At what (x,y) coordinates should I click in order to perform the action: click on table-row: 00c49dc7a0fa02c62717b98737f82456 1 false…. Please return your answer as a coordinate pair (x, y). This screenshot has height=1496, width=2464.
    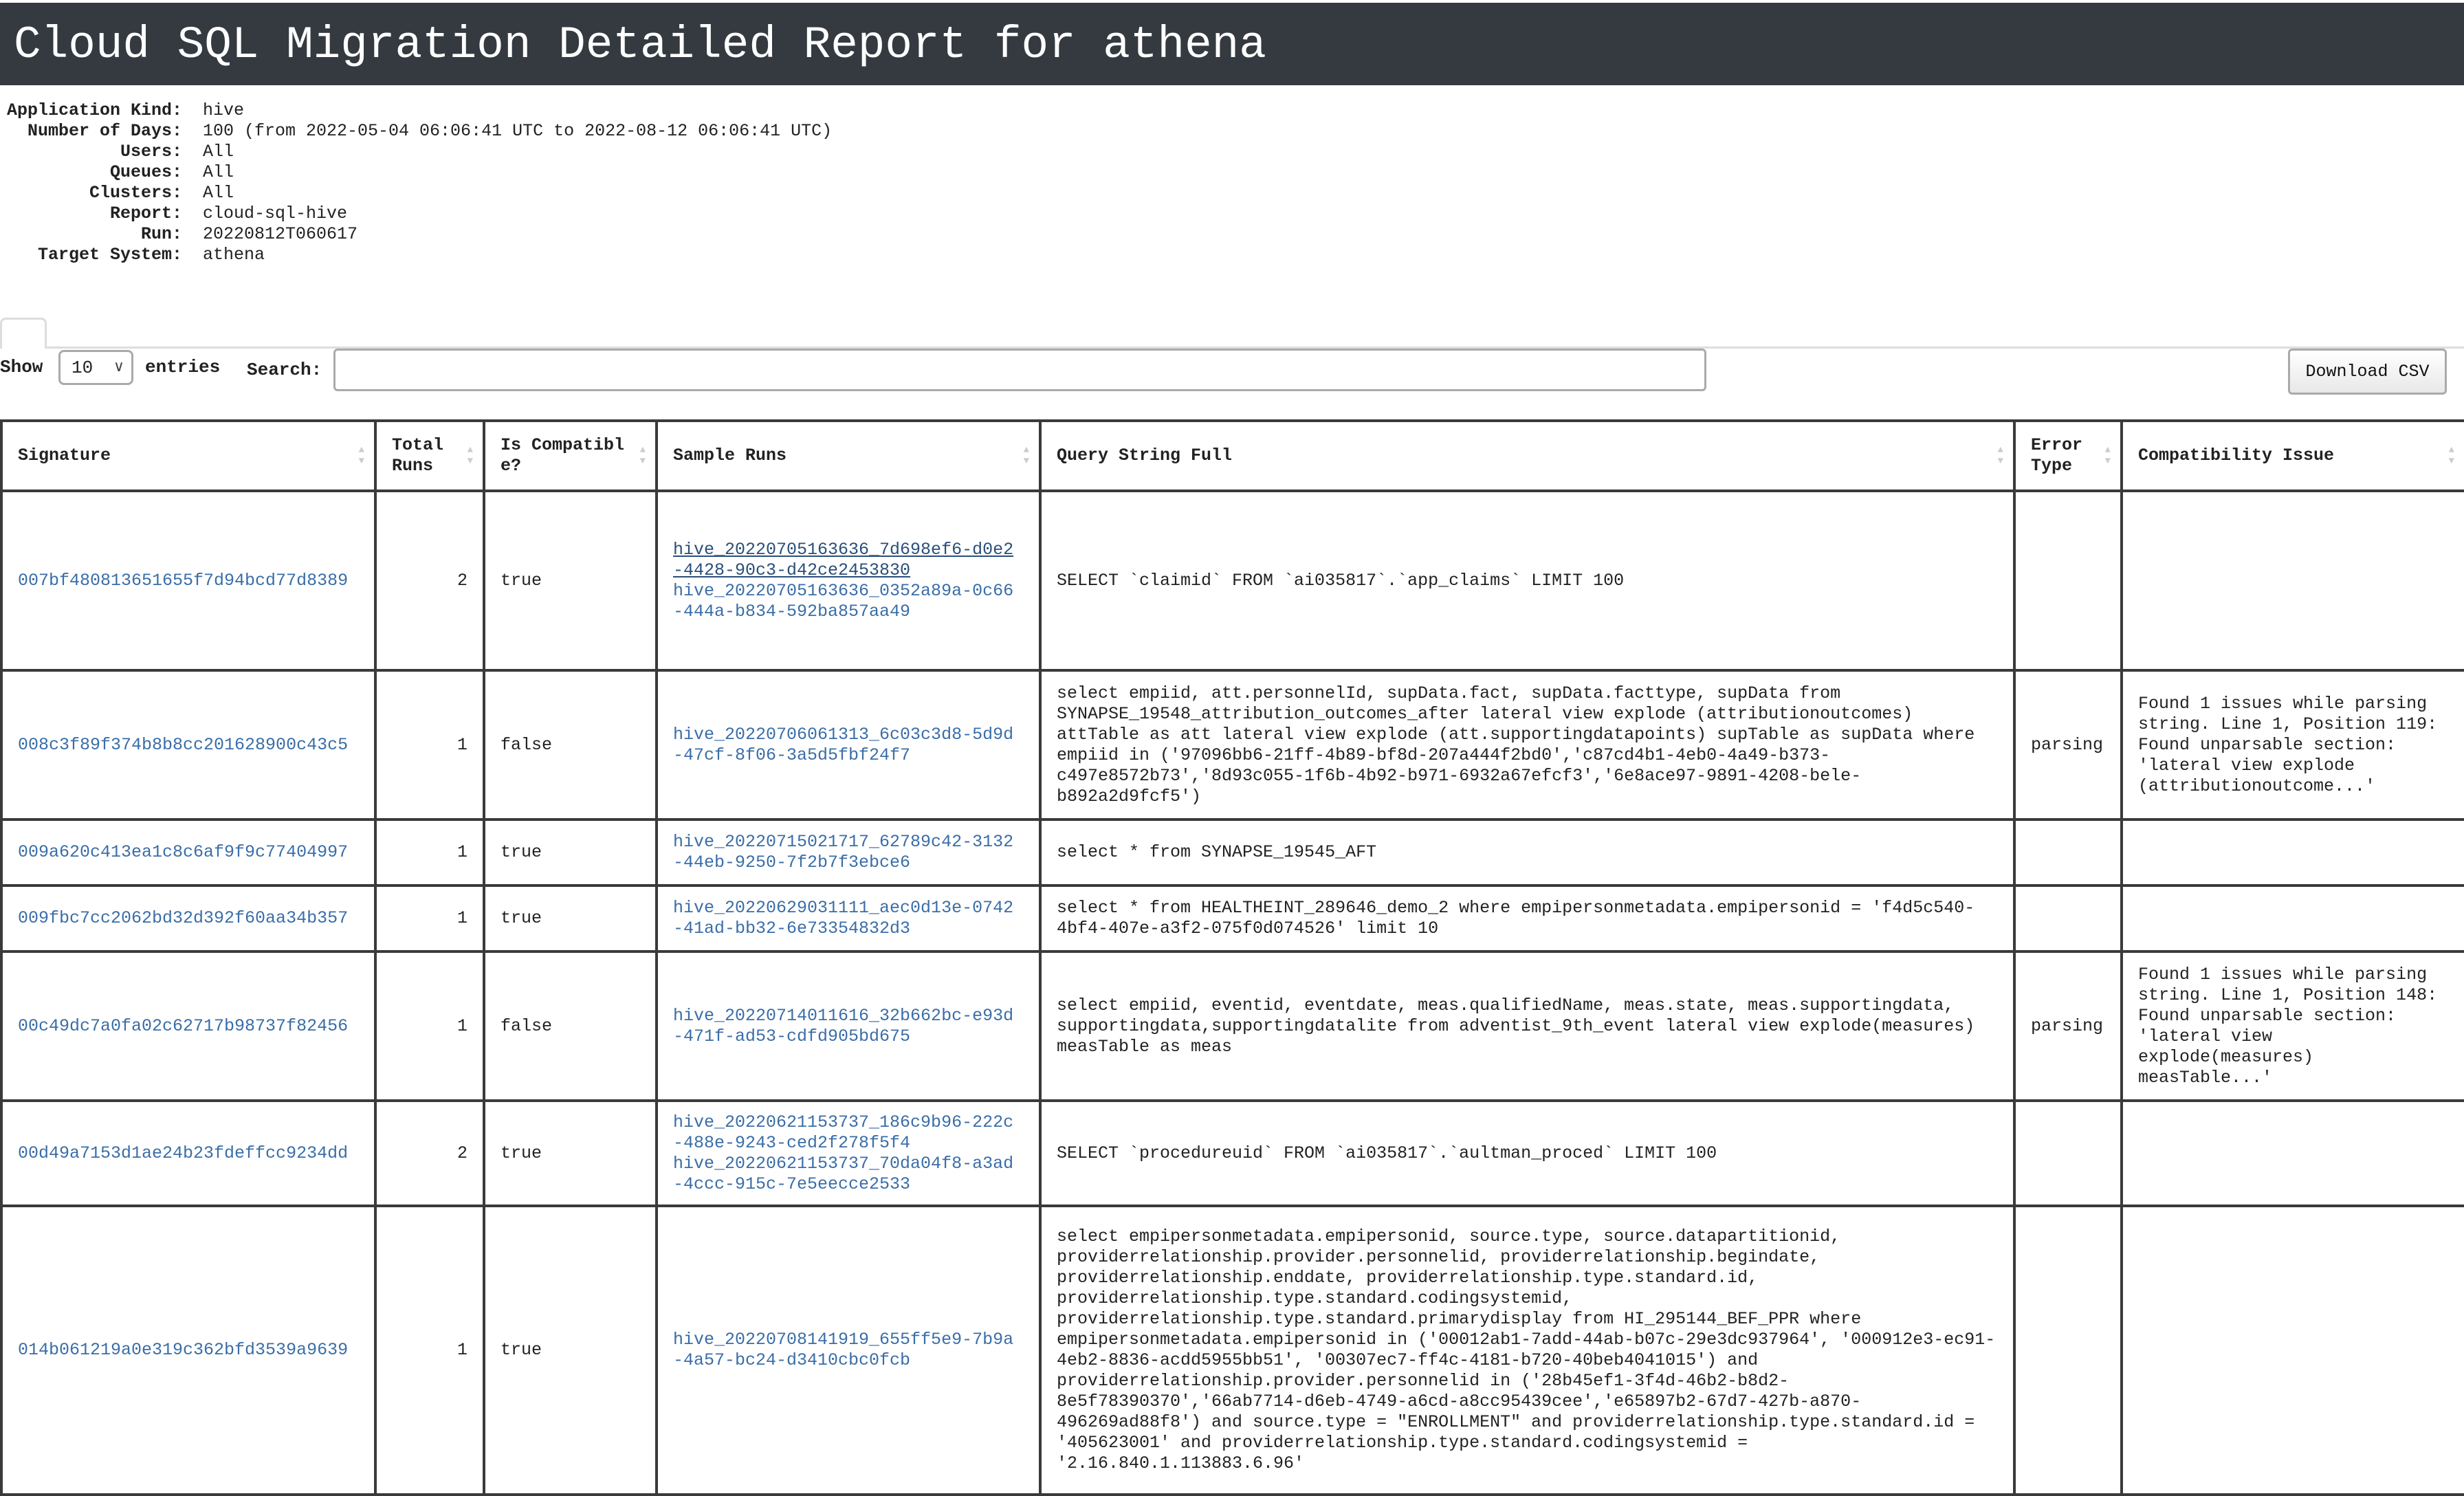
    Looking at the image, I should click on (1232, 1026).